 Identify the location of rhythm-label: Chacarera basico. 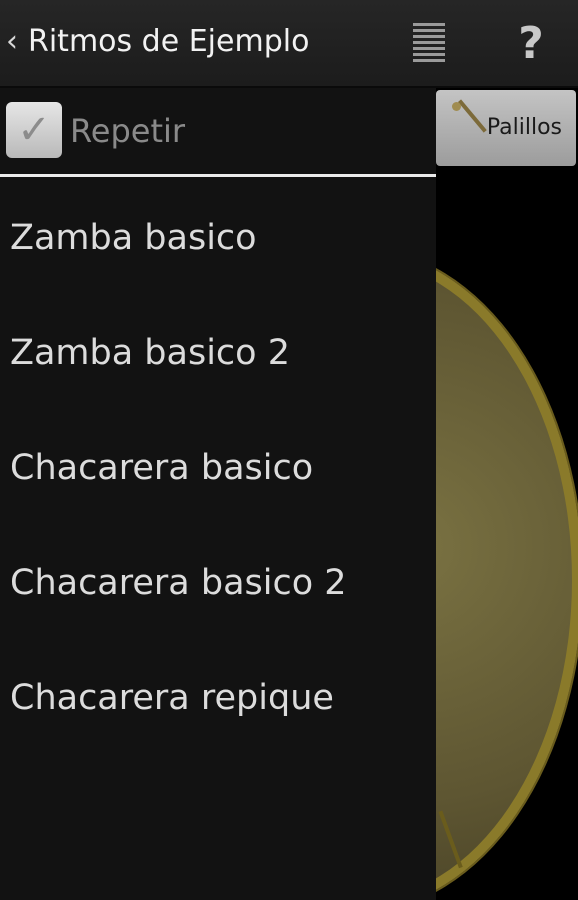
(162, 468).